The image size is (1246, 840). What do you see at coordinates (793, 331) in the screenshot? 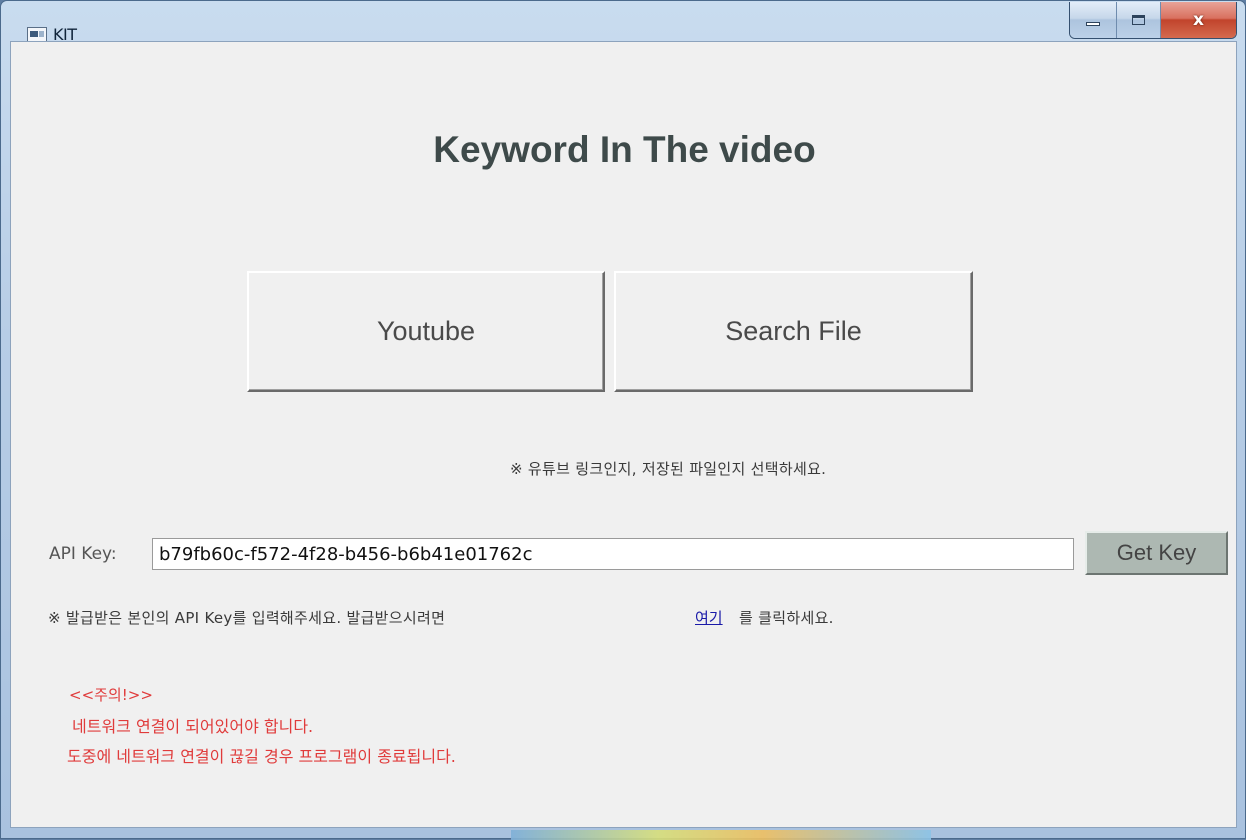
I see `search-file-button: Search File` at bounding box center [793, 331].